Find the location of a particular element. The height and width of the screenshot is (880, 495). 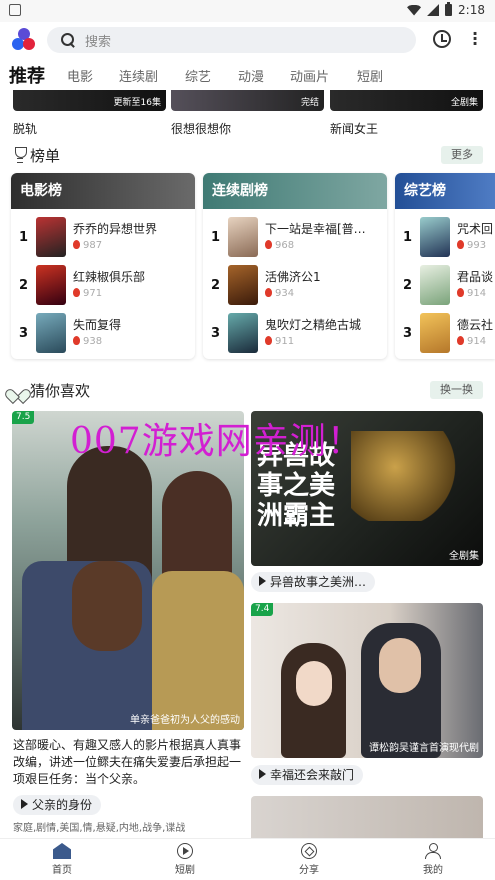

tab-short-drama: 短剧 is located at coordinates (370, 75).